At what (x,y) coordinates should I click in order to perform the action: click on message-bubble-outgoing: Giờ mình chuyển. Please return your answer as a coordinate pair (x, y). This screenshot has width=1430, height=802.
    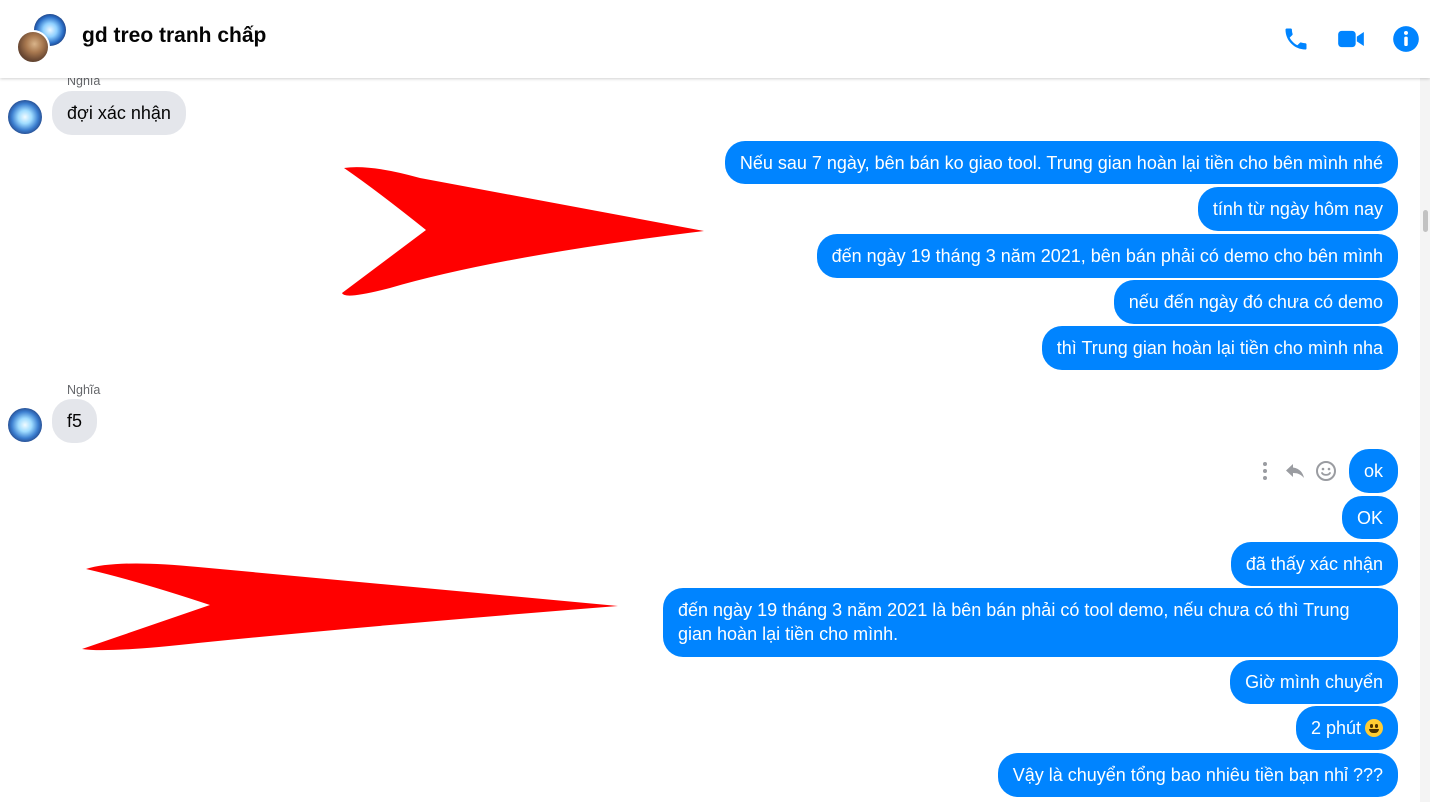
    Looking at the image, I should click on (1314, 682).